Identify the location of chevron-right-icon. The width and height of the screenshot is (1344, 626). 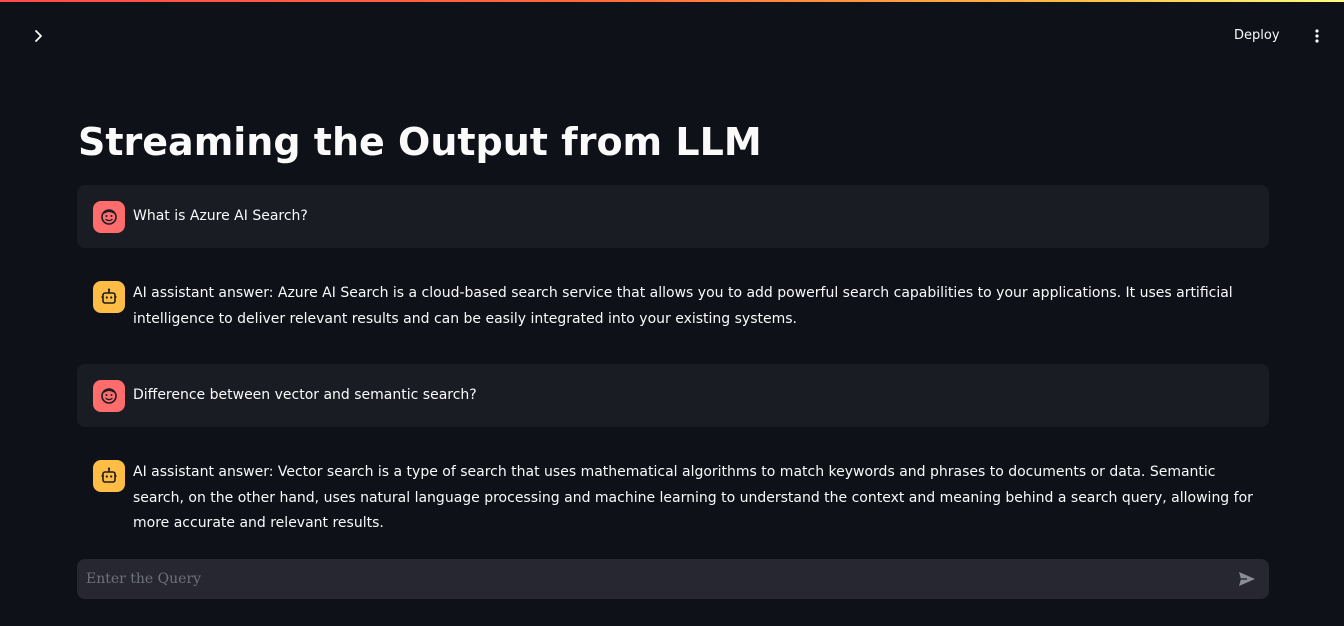
(38, 36).